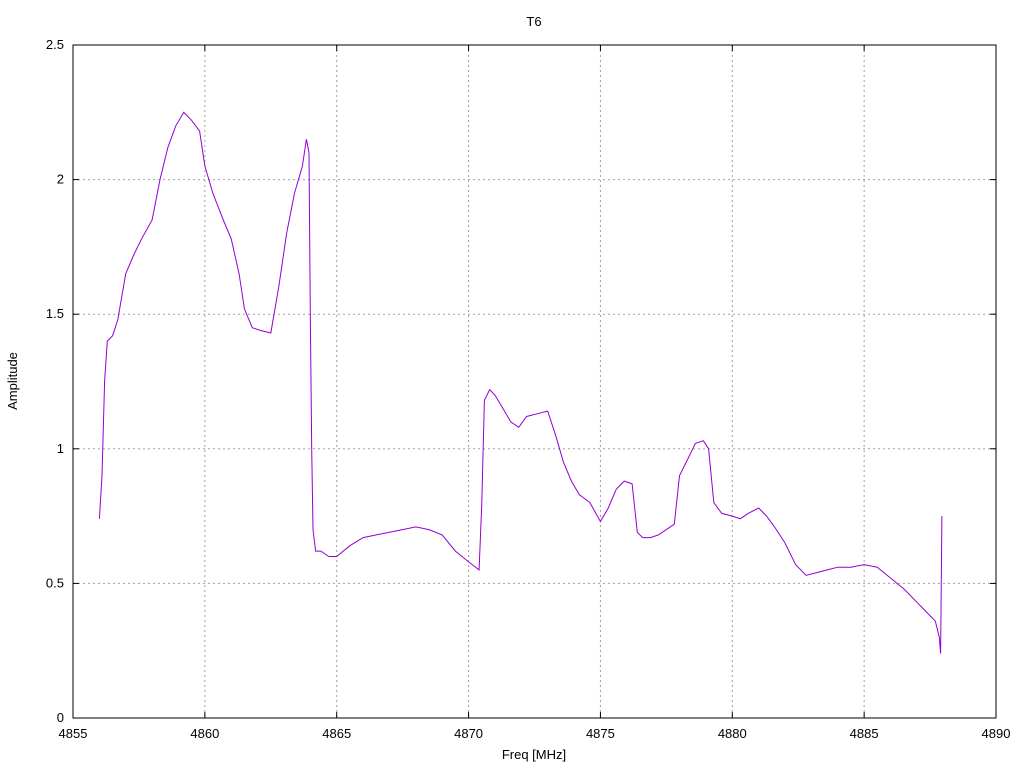 The width and height of the screenshot is (1024, 773). Describe the element at coordinates (60, 448) in the screenshot. I see `y-tick-label: 1` at that location.